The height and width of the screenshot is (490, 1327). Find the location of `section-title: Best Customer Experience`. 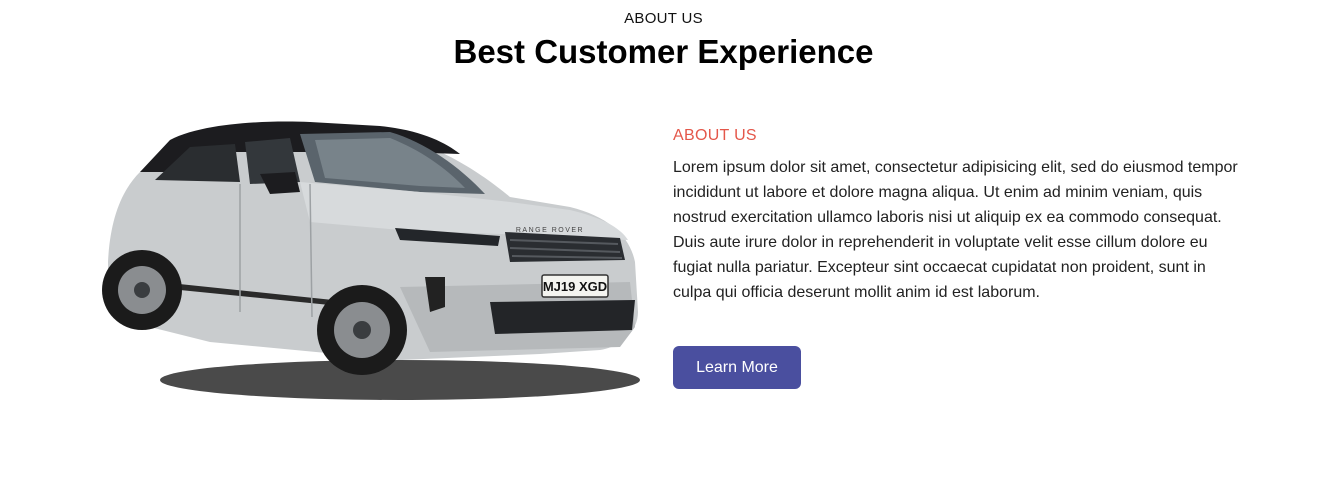

section-title: Best Customer Experience is located at coordinates (663, 51).